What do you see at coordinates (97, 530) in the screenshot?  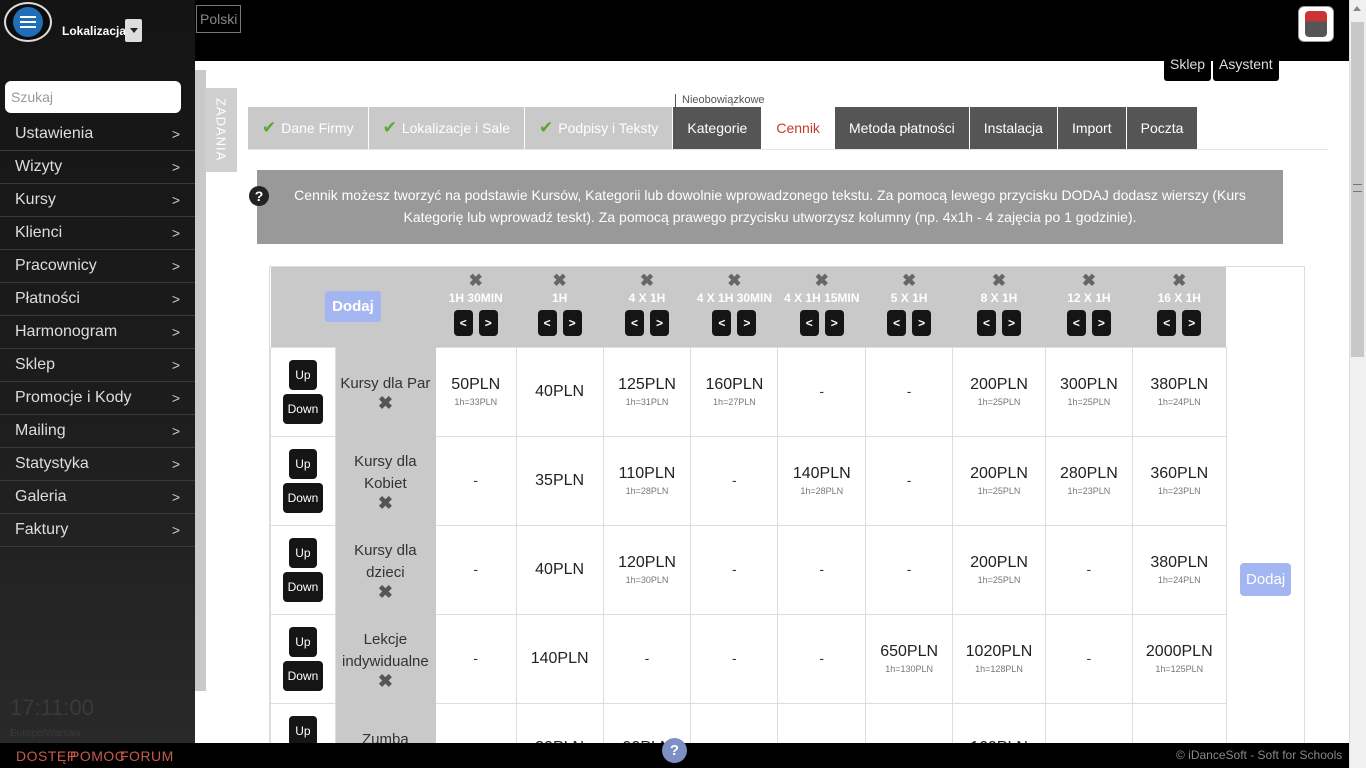 I see `sidebar-item-12: Faktury >` at bounding box center [97, 530].